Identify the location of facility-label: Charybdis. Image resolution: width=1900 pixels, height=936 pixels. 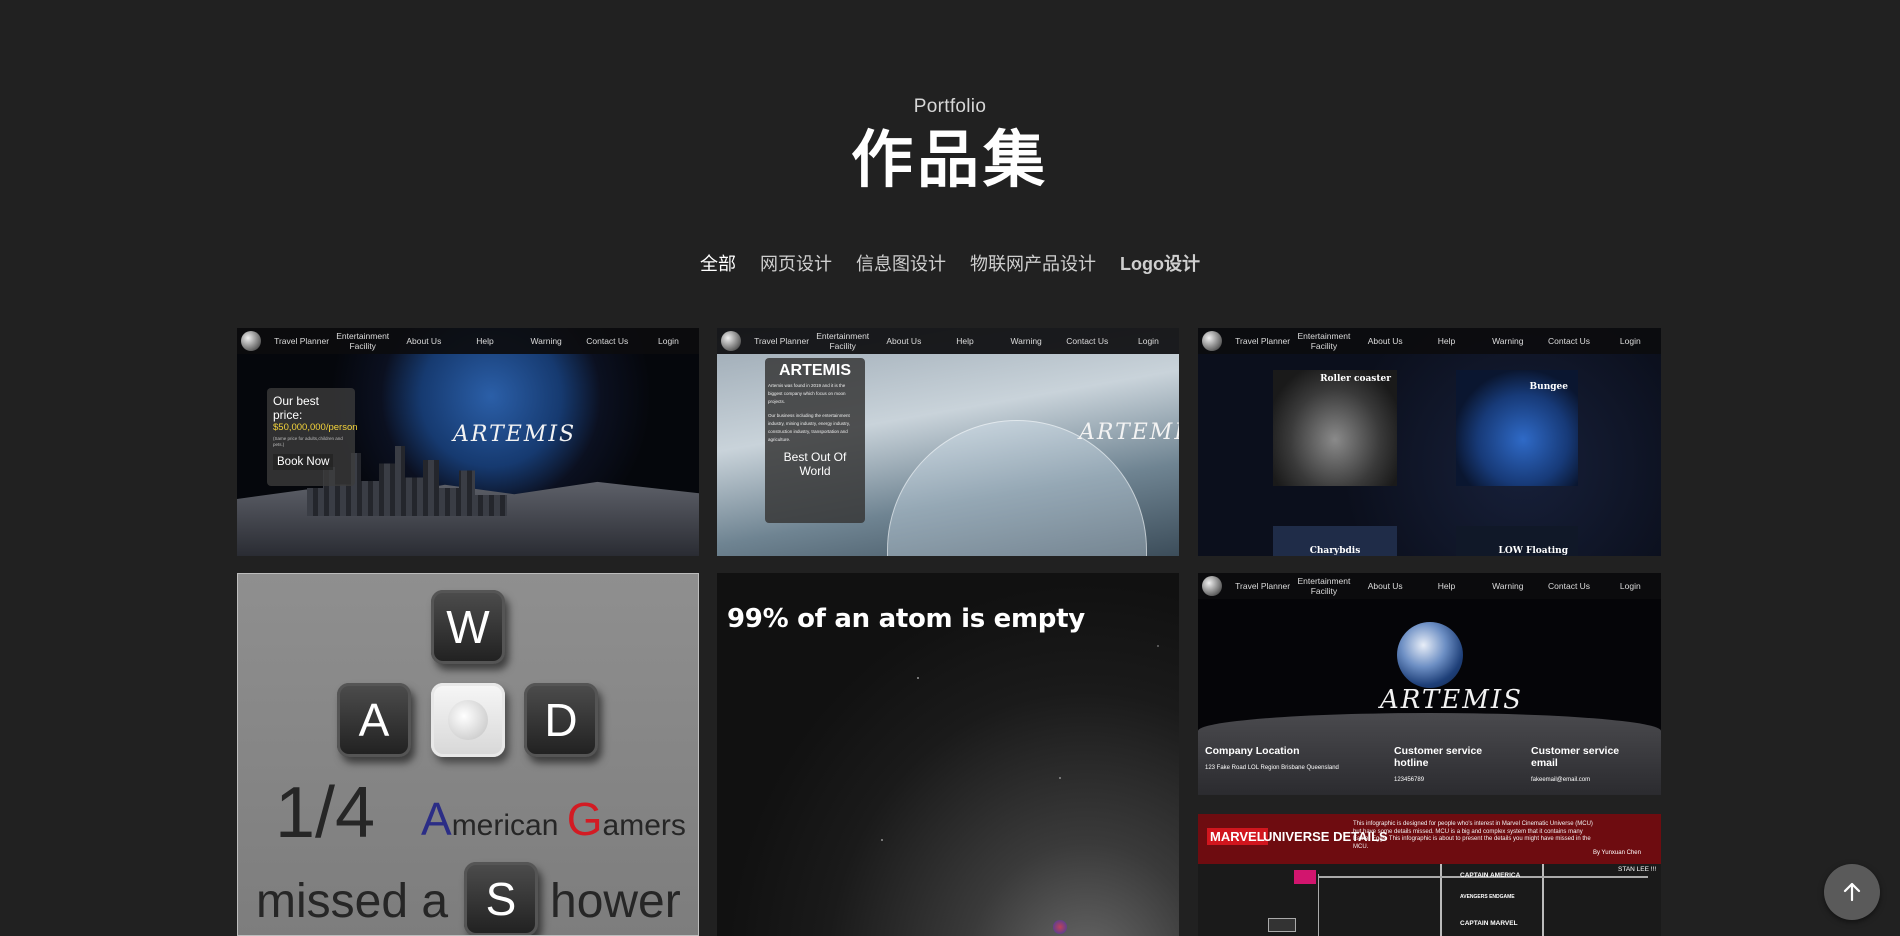
(1335, 551).